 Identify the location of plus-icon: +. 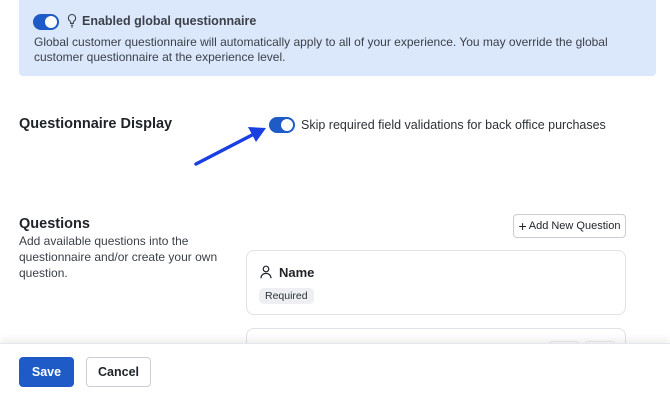
(522, 226).